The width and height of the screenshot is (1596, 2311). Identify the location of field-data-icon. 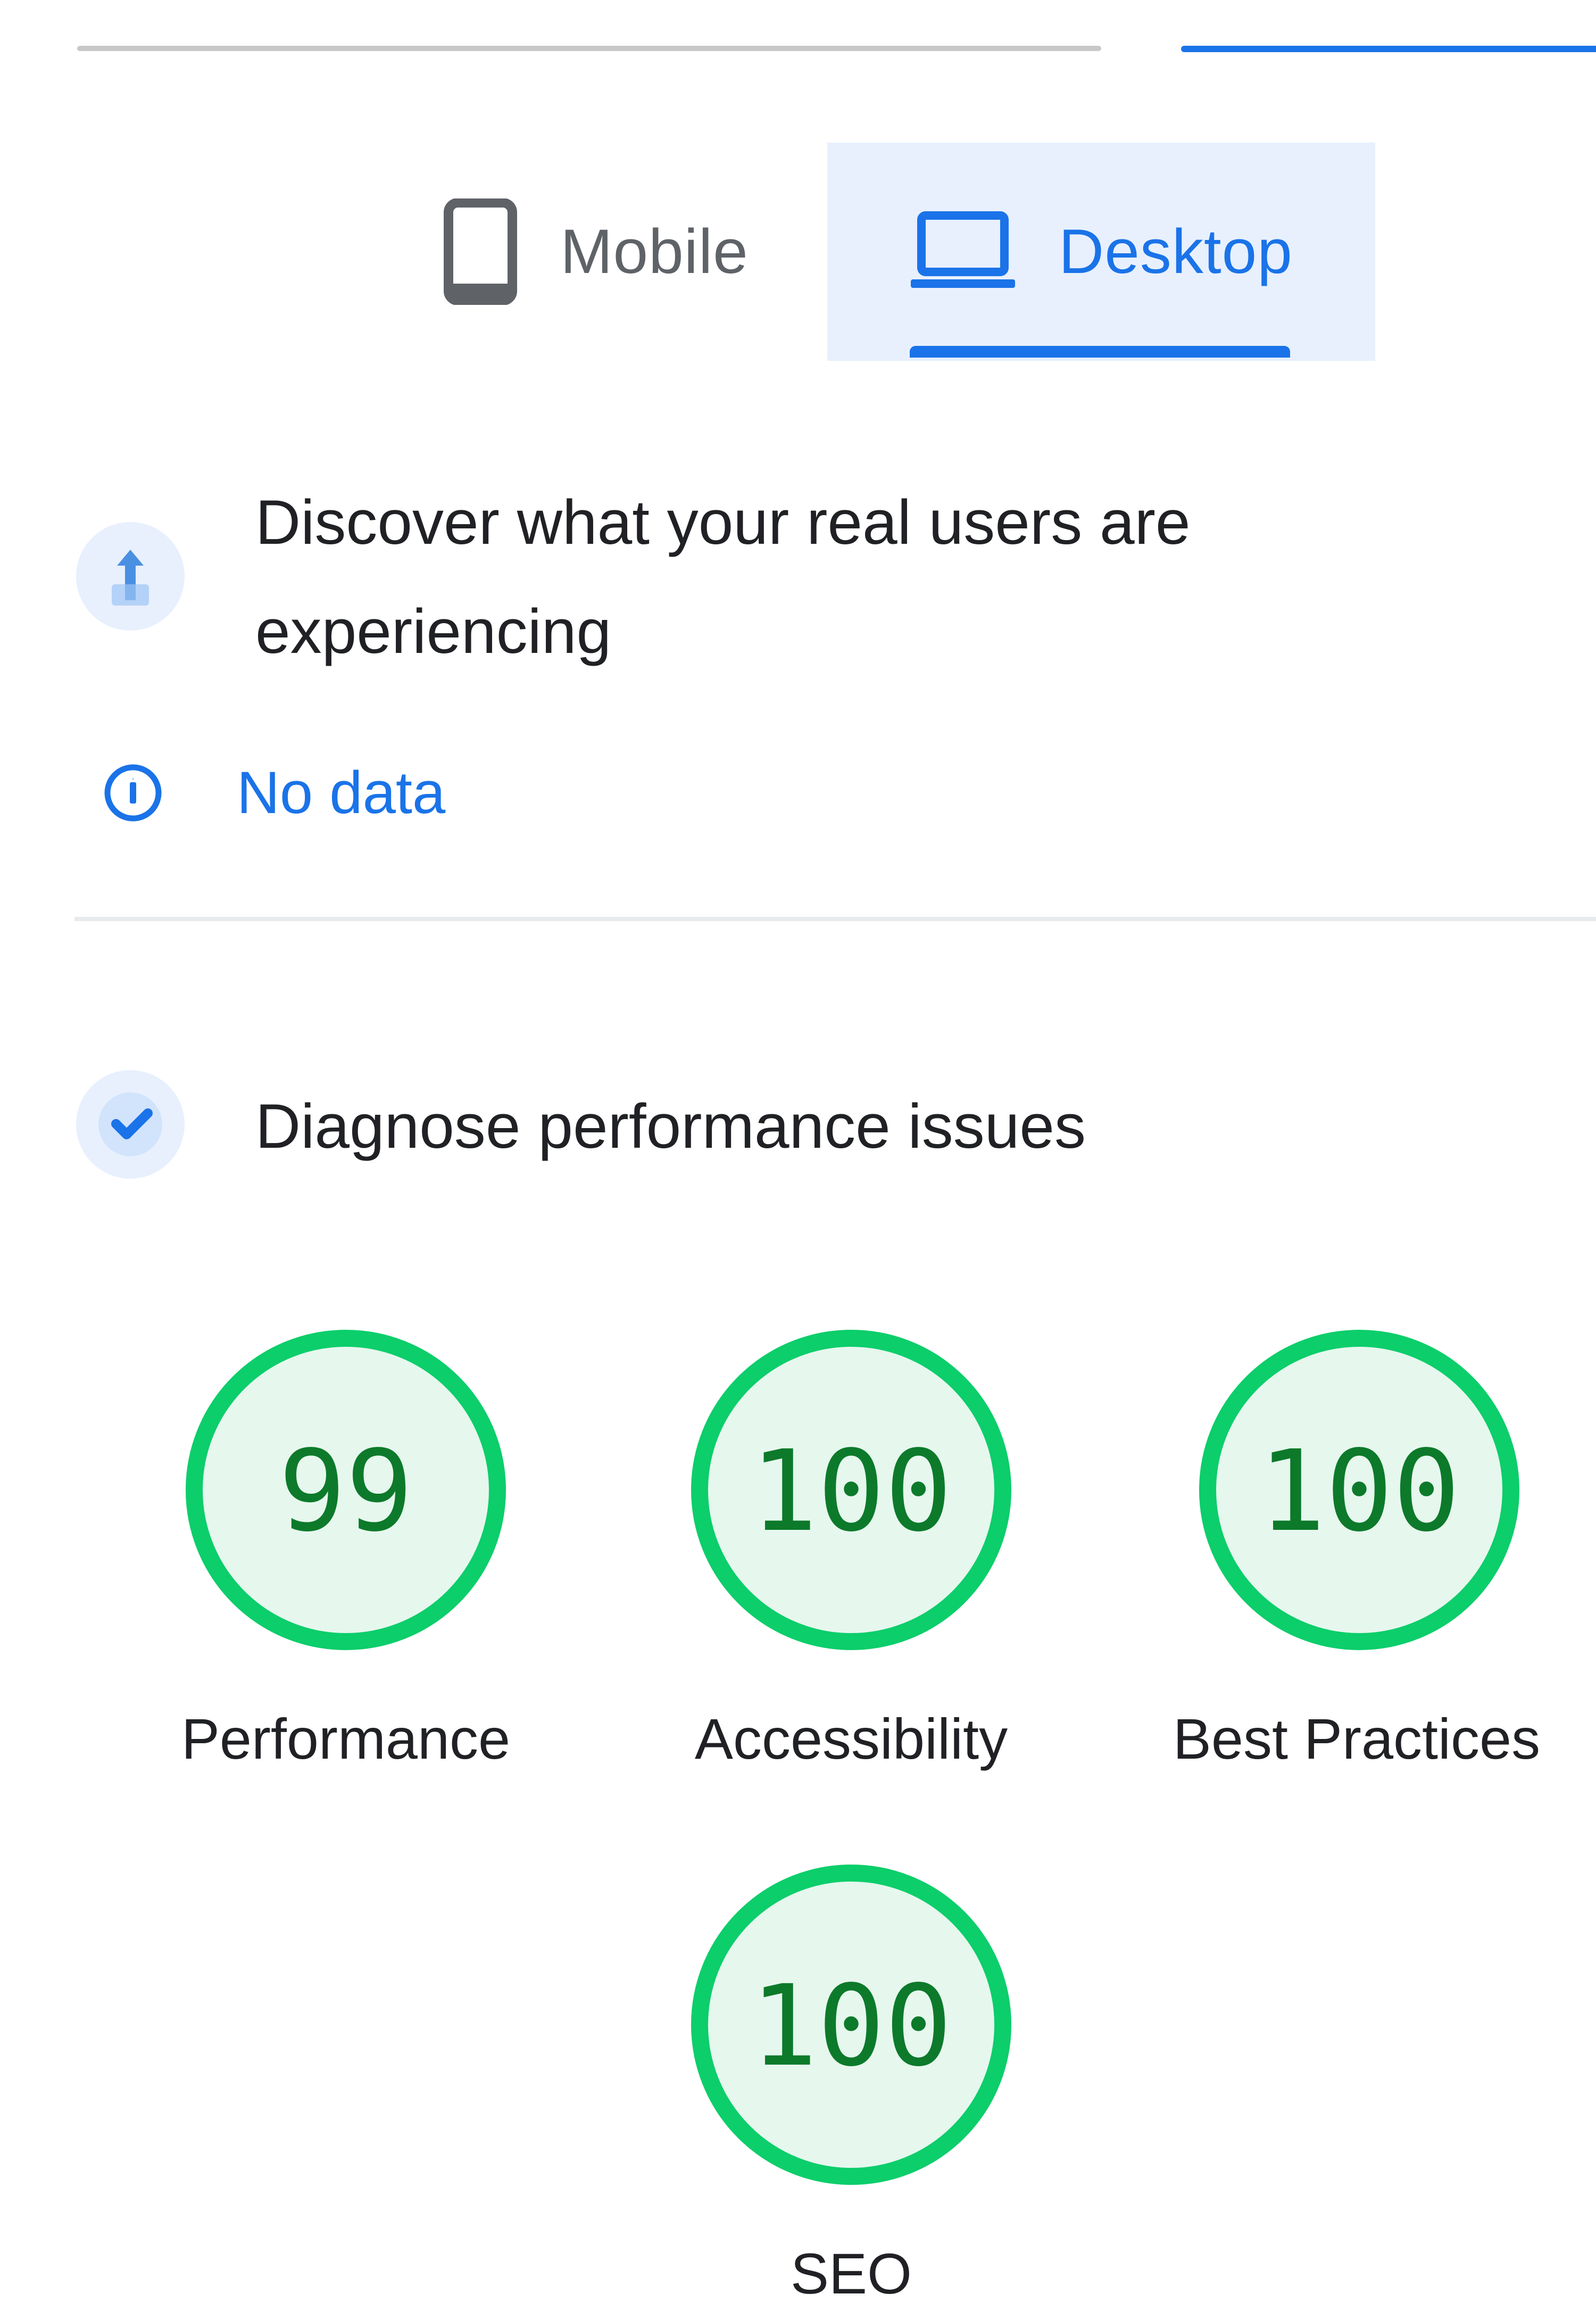
(130, 576).